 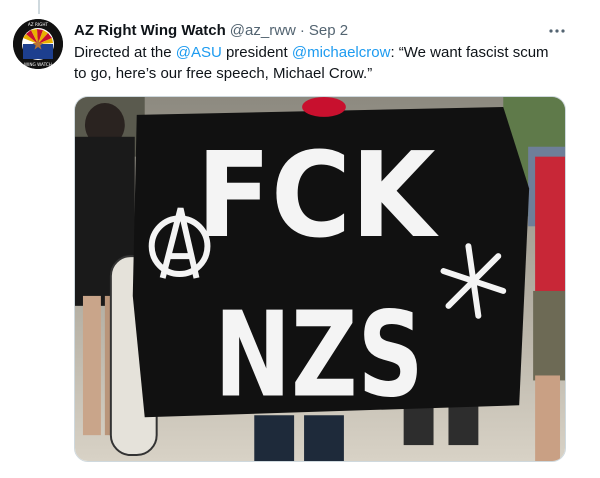 I want to click on avatar-top-text: AZ RIGHT, so click(x=38, y=24).